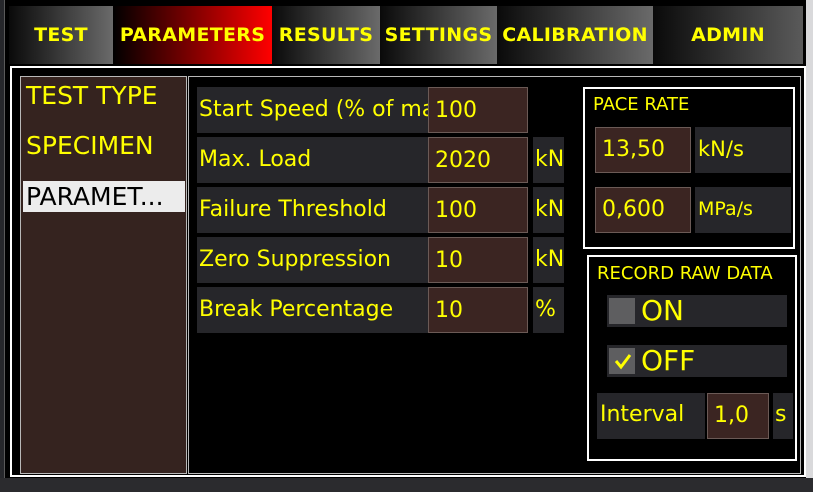 This screenshot has width=813, height=492. Describe the element at coordinates (478, 210) in the screenshot. I see `failure-threshold-input: 100` at that location.